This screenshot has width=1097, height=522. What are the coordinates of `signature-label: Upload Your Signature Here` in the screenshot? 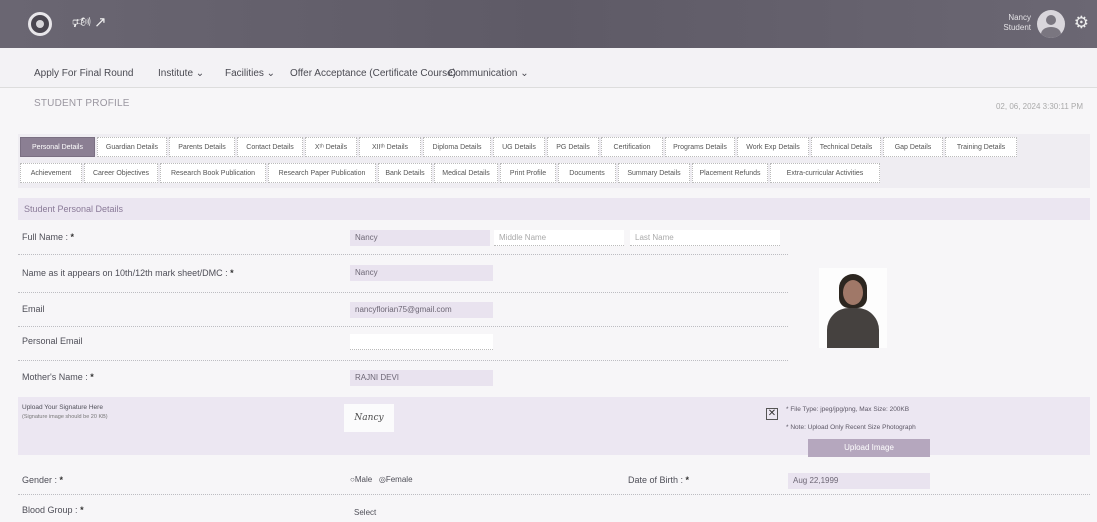 It's located at (62, 407).